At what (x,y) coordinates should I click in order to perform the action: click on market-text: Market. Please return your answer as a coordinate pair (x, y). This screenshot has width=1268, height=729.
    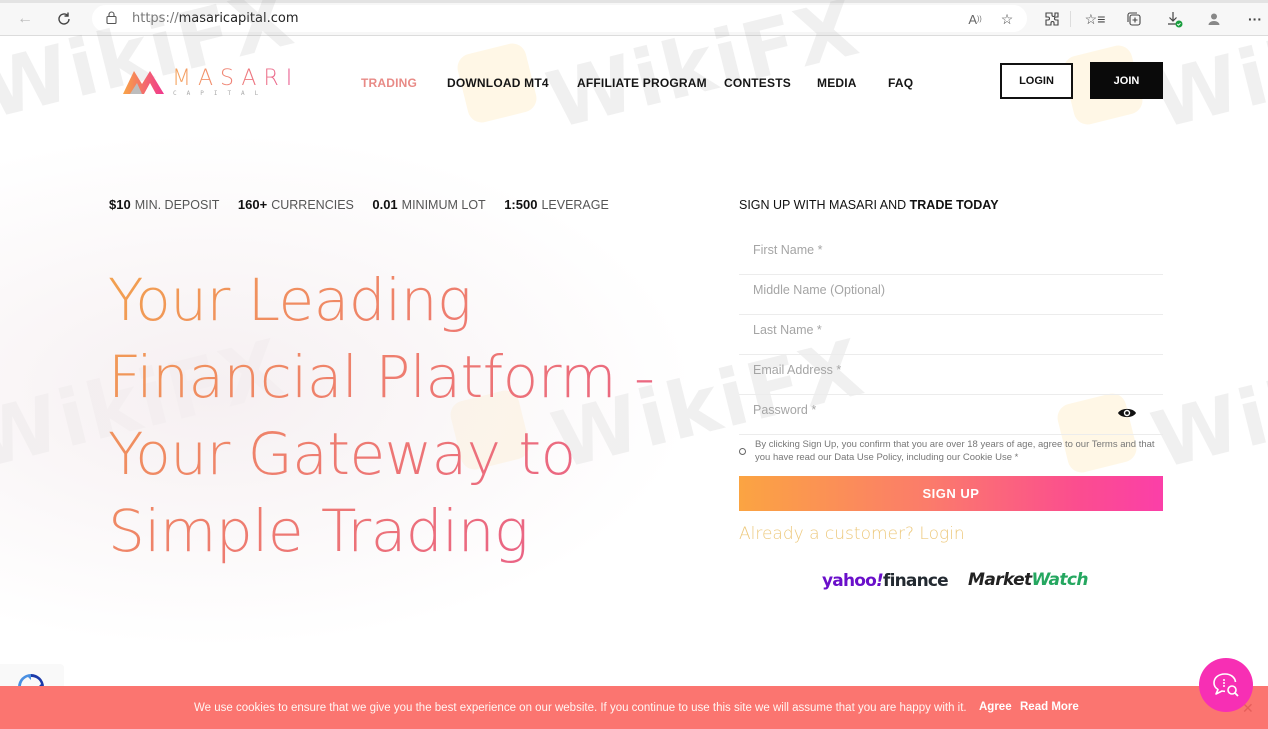
    Looking at the image, I should click on (1000, 580).